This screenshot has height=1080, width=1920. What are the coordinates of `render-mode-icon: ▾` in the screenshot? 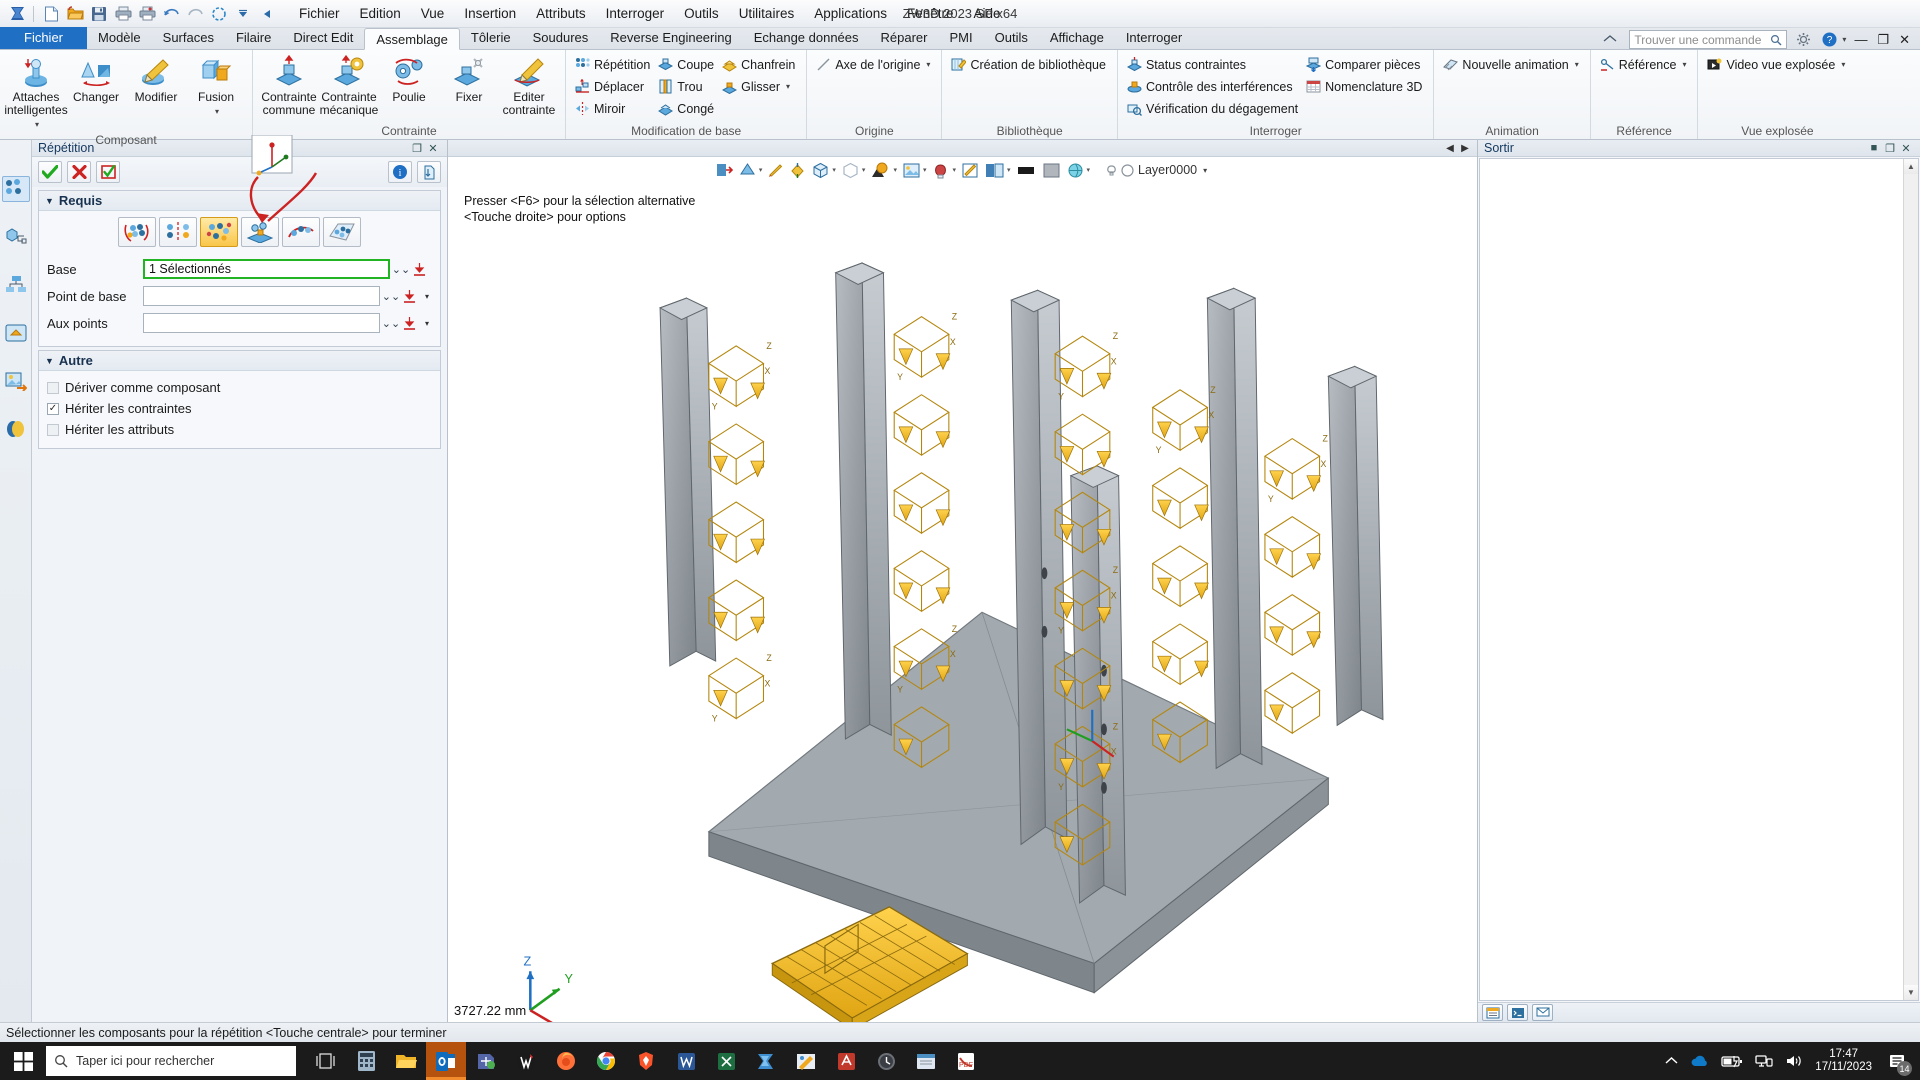 It's located at (824, 170).